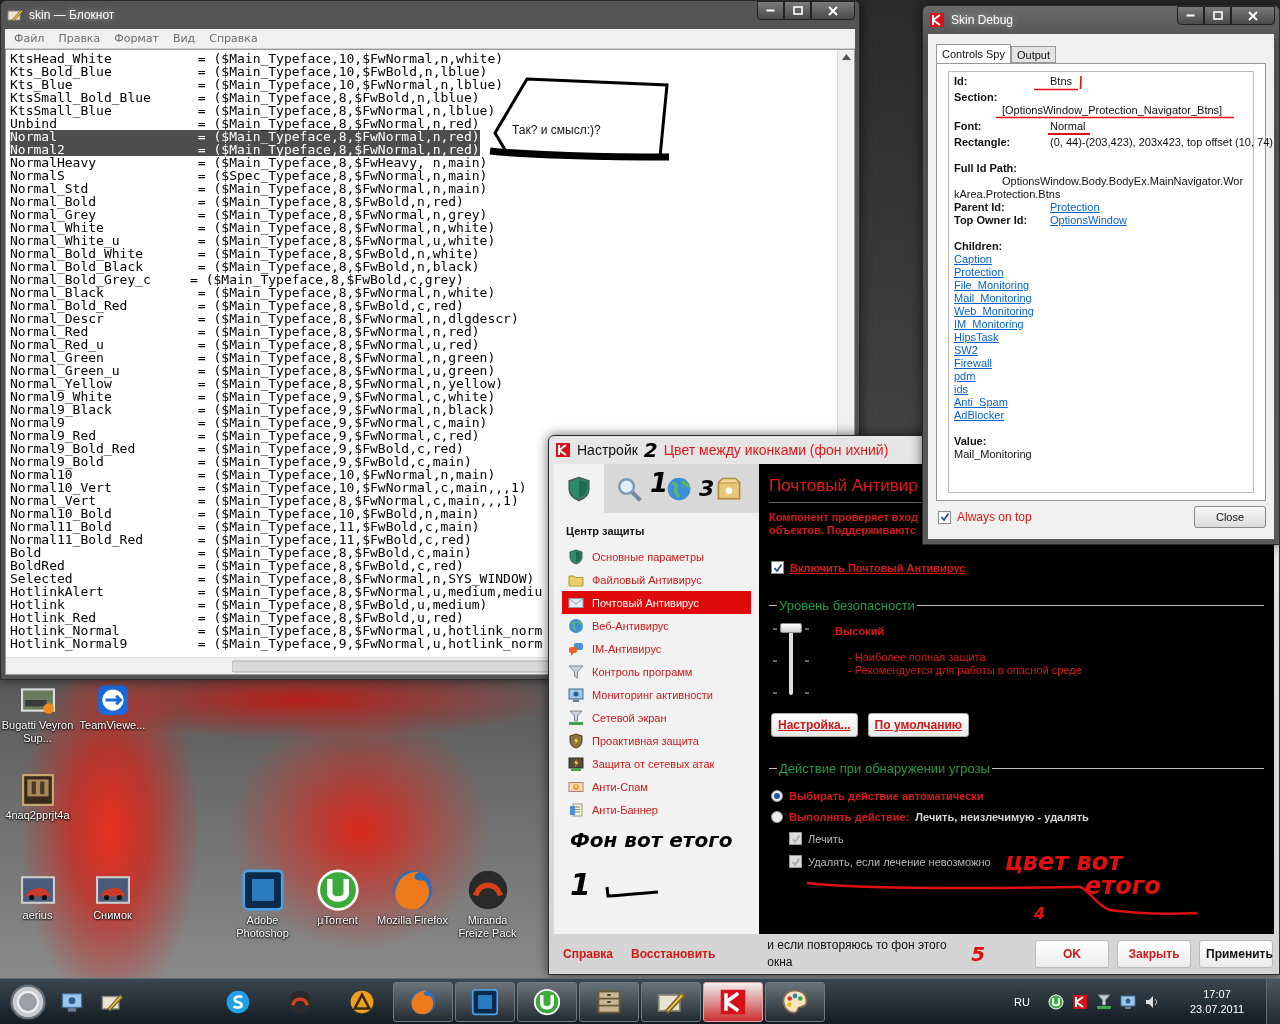  Describe the element at coordinates (980, 207) in the screenshot. I see `property-label: Parent Id:` at that location.